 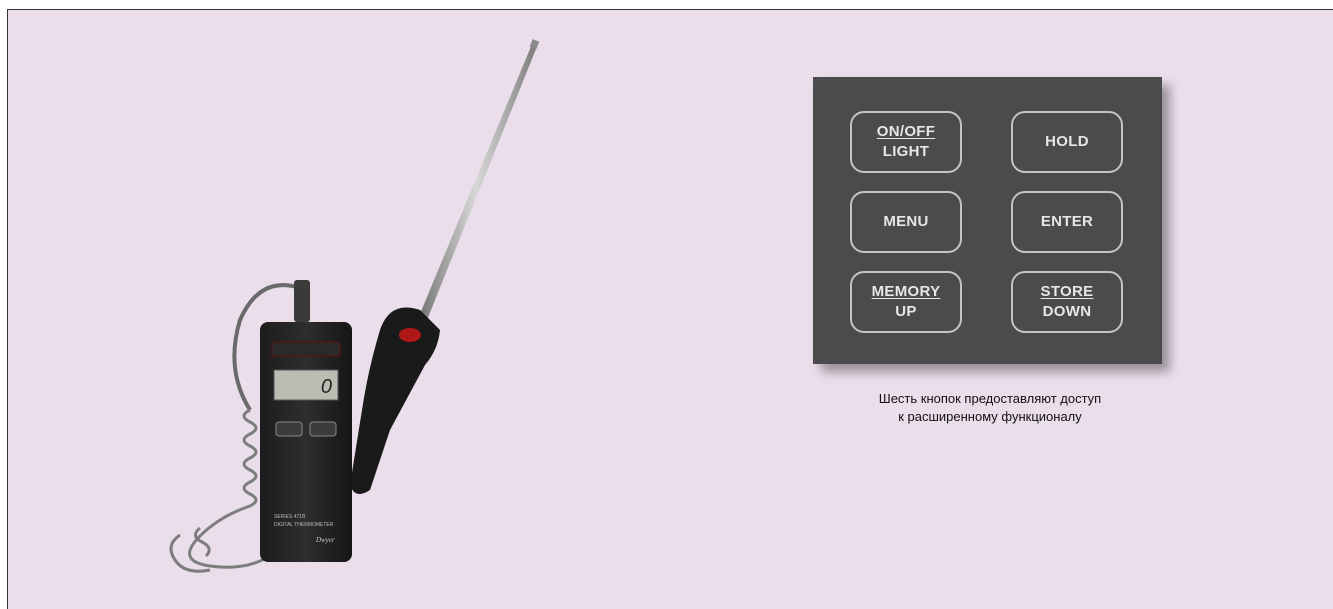 What do you see at coordinates (906, 142) in the screenshot?
I see `on-off-light-button: ON/OFF LIGHT` at bounding box center [906, 142].